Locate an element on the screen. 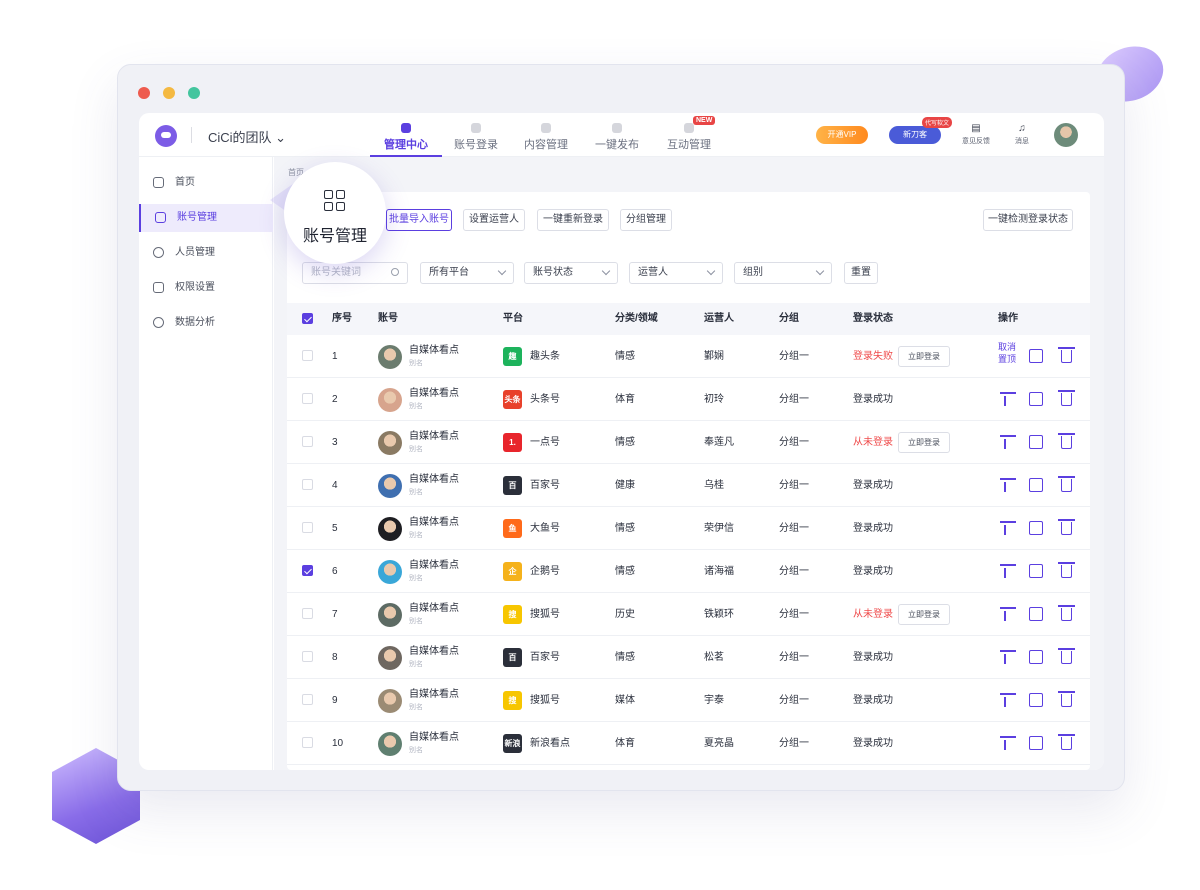 This screenshot has width=1200, height=890. chart-pie-icon is located at coordinates (158, 322).